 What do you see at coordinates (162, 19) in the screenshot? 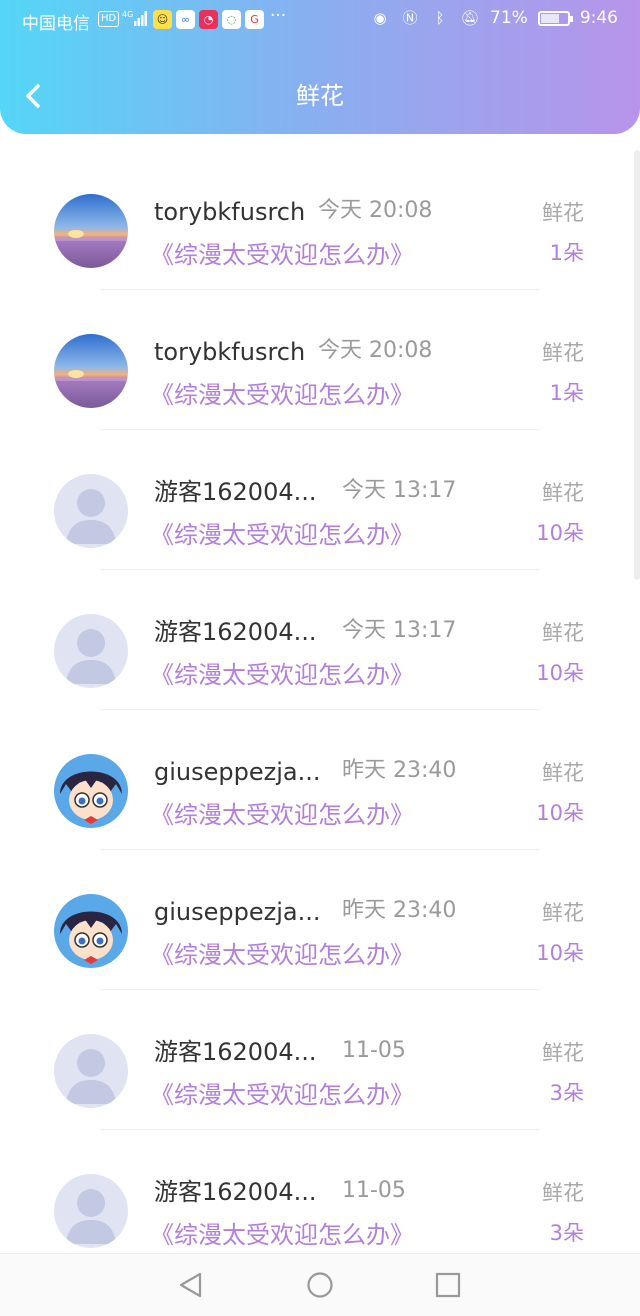
I see `notification-app-icon: ☺` at bounding box center [162, 19].